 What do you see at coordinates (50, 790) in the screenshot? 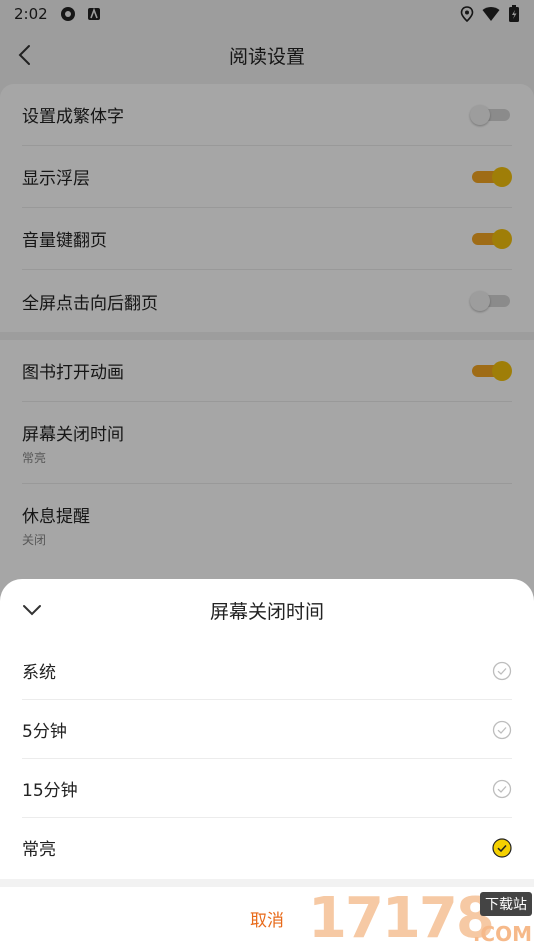
I see `option-label: 15分钟` at bounding box center [50, 790].